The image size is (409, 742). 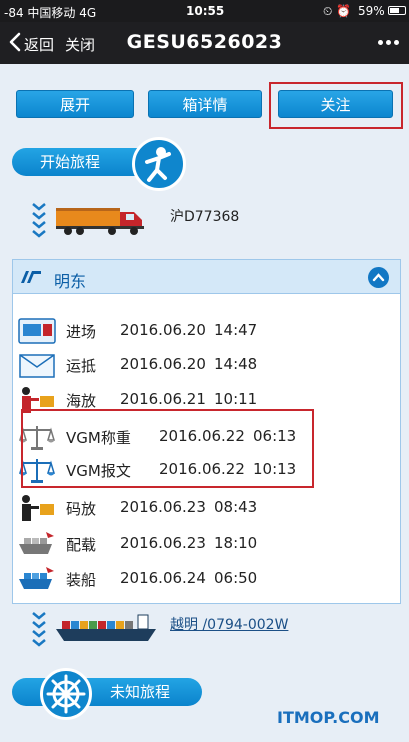 What do you see at coordinates (81, 545) in the screenshot?
I see `event-name: 配载` at bounding box center [81, 545].